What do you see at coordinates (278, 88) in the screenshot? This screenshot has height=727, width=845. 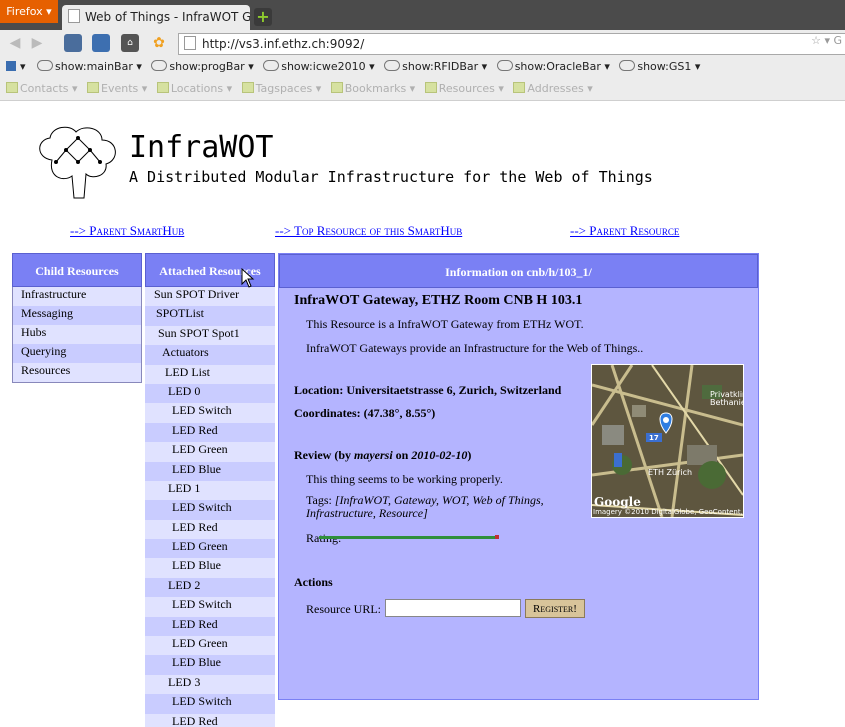 I see `toolbar-item: Tagspaces ▾` at bounding box center [278, 88].